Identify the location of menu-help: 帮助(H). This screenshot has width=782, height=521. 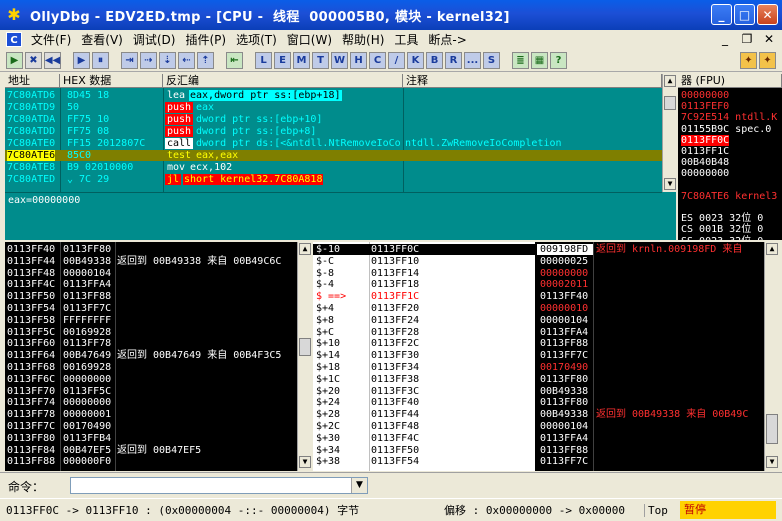
(363, 39).